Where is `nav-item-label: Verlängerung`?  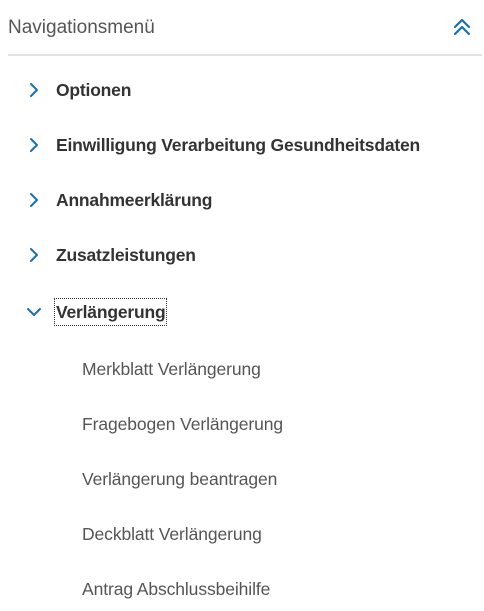 nav-item-label: Verlängerung is located at coordinates (110, 312).